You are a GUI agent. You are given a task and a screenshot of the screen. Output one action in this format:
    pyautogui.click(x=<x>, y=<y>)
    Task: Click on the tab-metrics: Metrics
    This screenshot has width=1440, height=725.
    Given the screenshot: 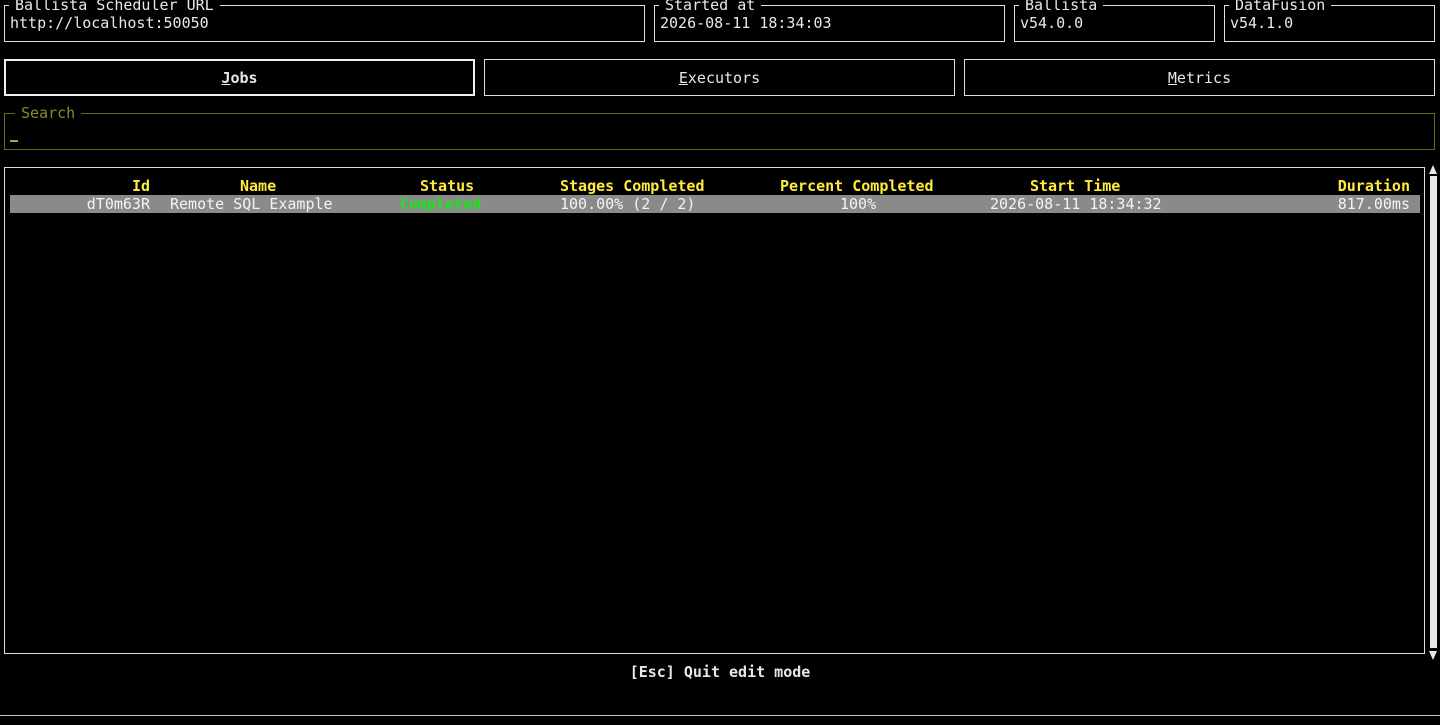 What is the action you would take?
    pyautogui.click(x=1199, y=77)
    